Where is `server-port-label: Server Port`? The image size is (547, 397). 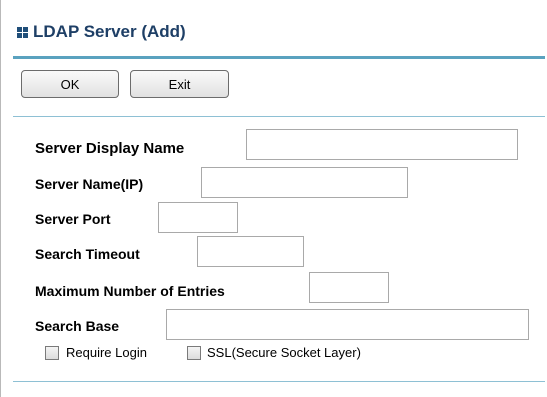
server-port-label: Server Port is located at coordinates (73, 219).